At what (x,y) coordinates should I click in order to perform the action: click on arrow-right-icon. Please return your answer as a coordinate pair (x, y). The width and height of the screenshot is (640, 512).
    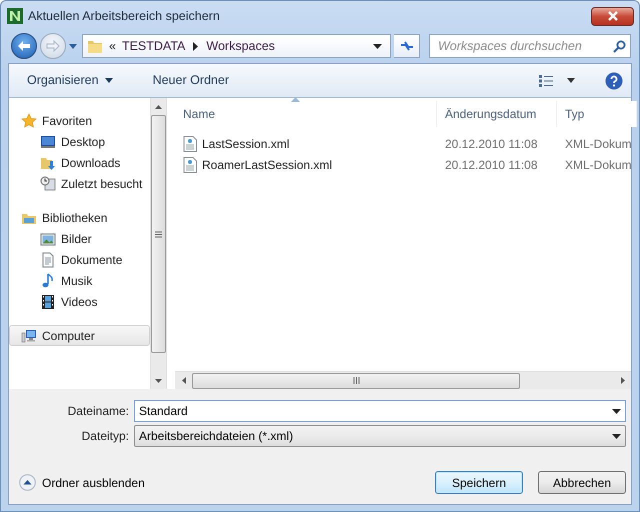
    Looking at the image, I should click on (53, 46).